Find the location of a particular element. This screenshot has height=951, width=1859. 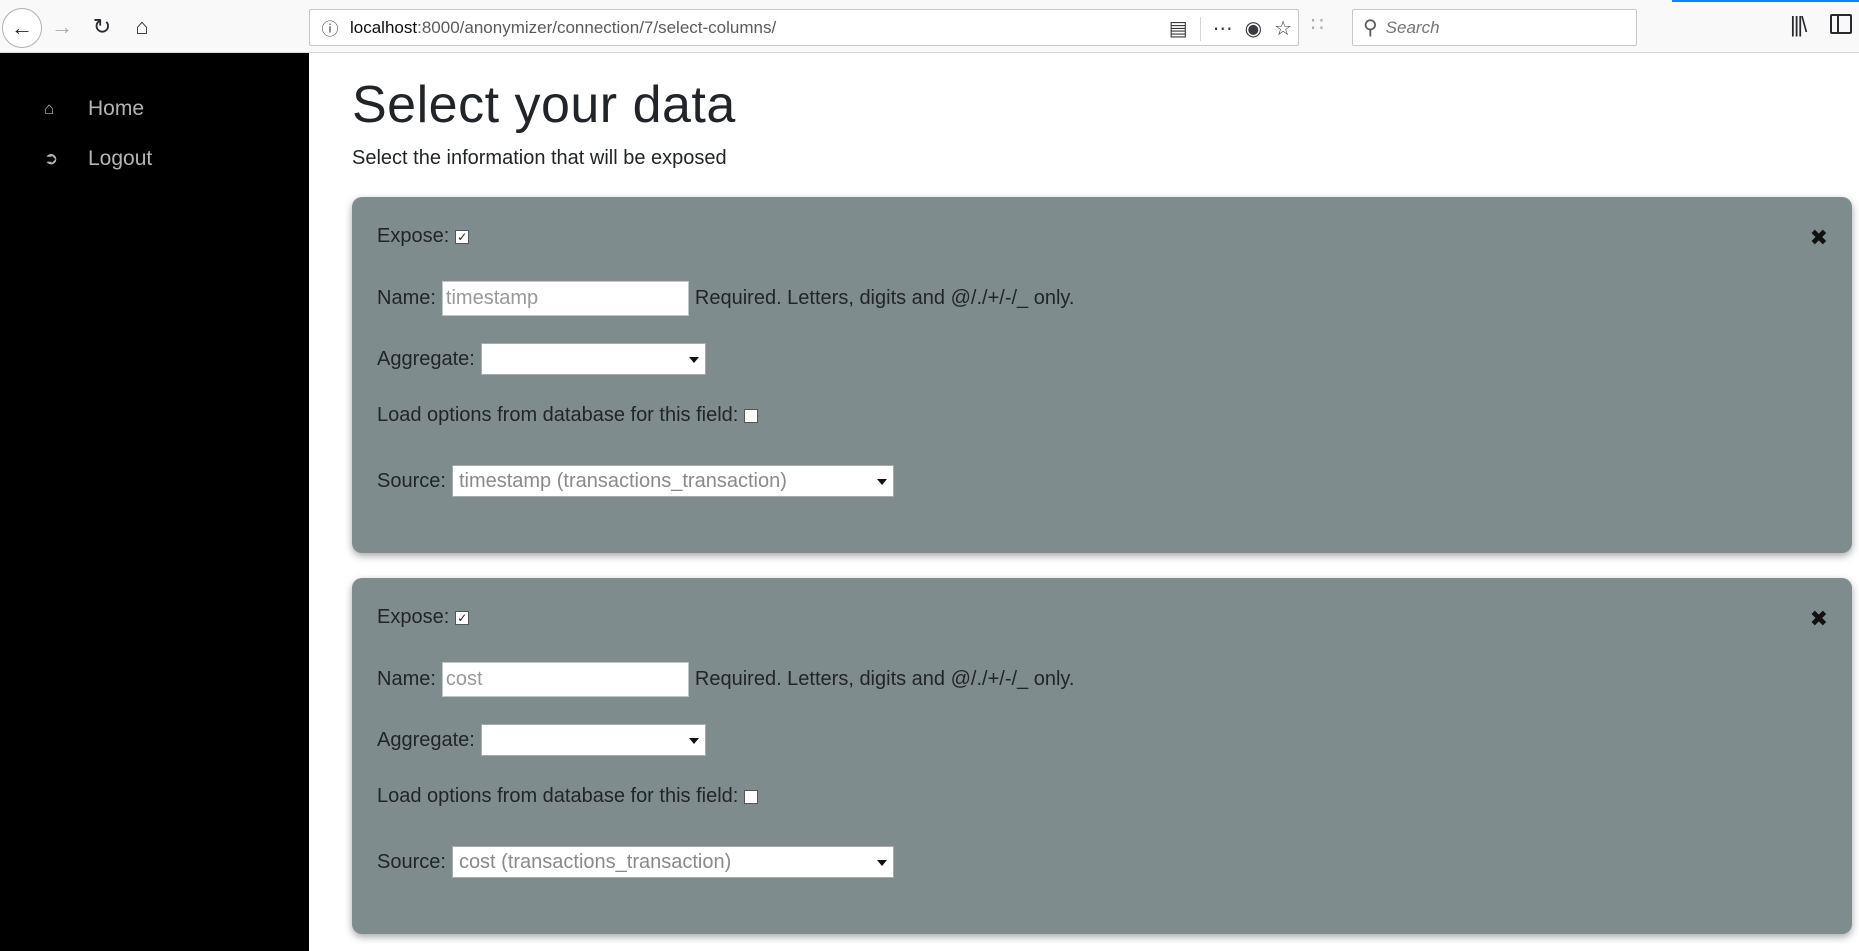

search-input is located at coordinates (1495, 27).